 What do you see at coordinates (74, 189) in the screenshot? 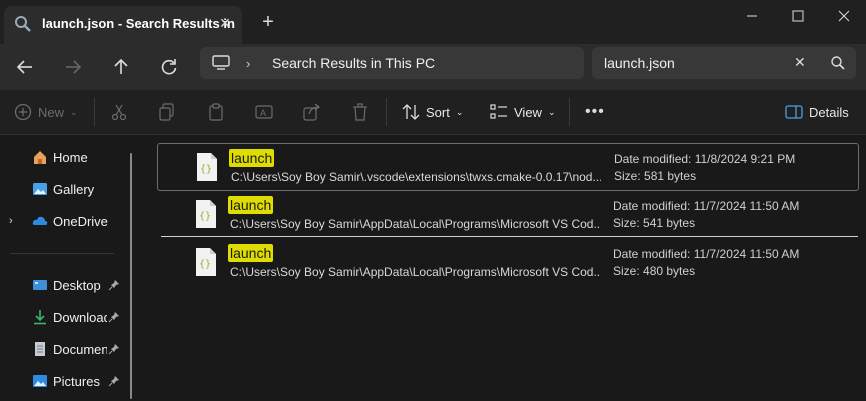
I see `sidebar-item-label: Gallery` at bounding box center [74, 189].